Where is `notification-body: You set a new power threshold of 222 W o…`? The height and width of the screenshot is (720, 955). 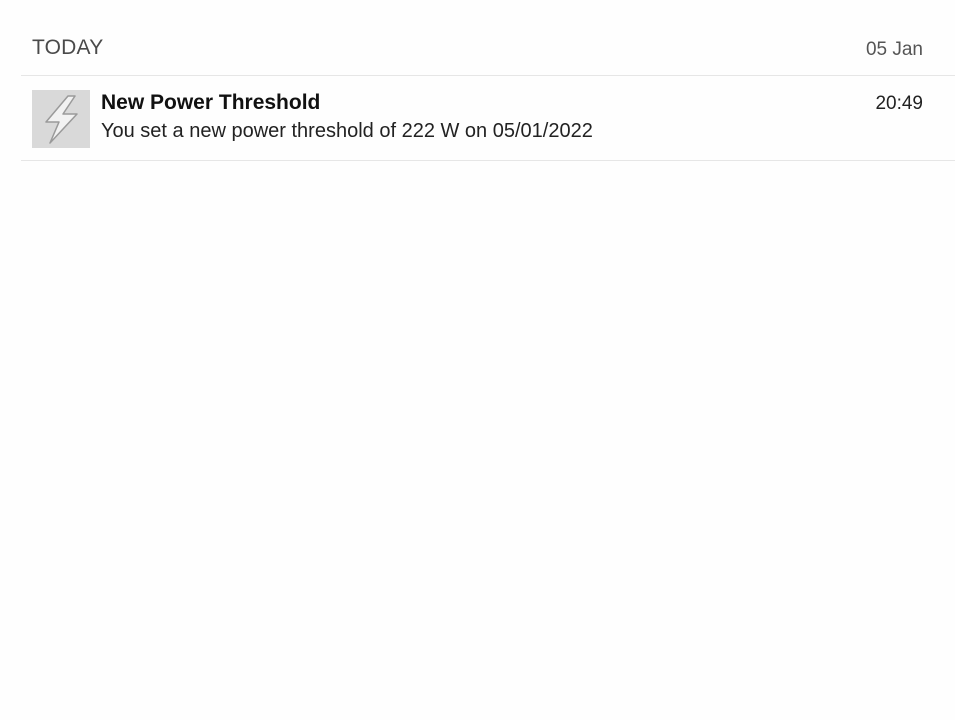 notification-body: You set a new power threshold of 222 W o… is located at coordinates (347, 131).